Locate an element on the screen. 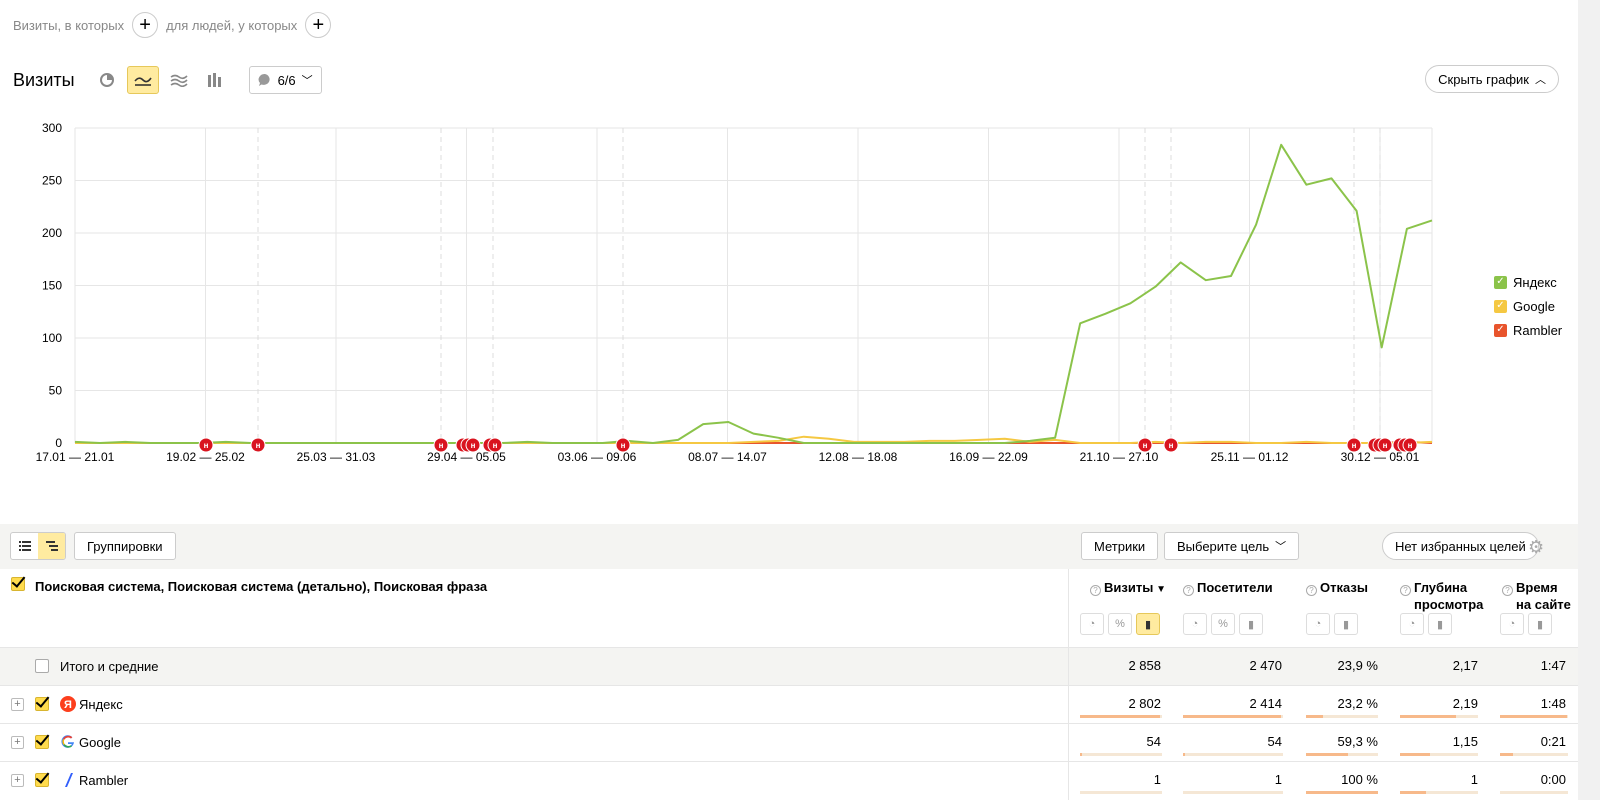  line-chart-button is located at coordinates (142, 80).